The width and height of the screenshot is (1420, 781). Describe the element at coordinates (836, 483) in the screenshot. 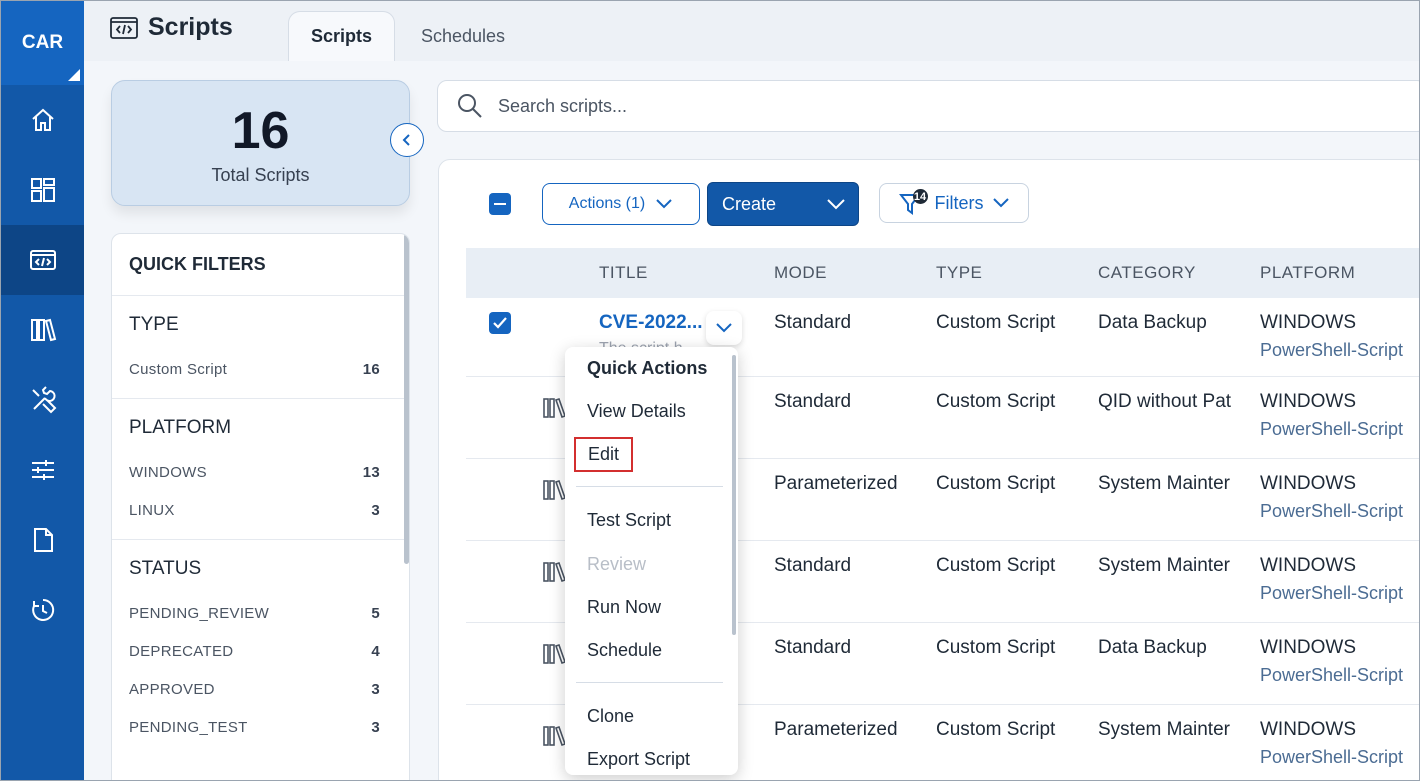

I see `cell-mode: Parameterized` at that location.